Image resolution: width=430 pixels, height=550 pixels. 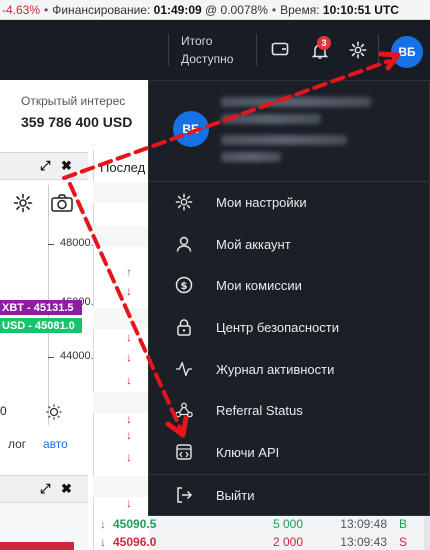 What do you see at coordinates (363, 541) in the screenshot?
I see `trade-time: 13:09:43` at bounding box center [363, 541].